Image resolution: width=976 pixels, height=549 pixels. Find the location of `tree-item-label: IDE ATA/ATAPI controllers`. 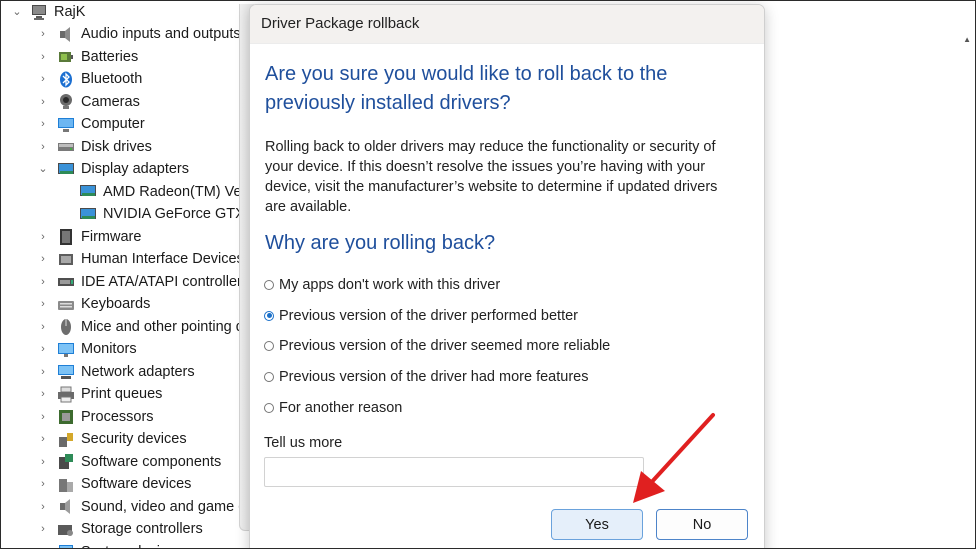

tree-item-label: IDE ATA/ATAPI controllers is located at coordinates (165, 281).